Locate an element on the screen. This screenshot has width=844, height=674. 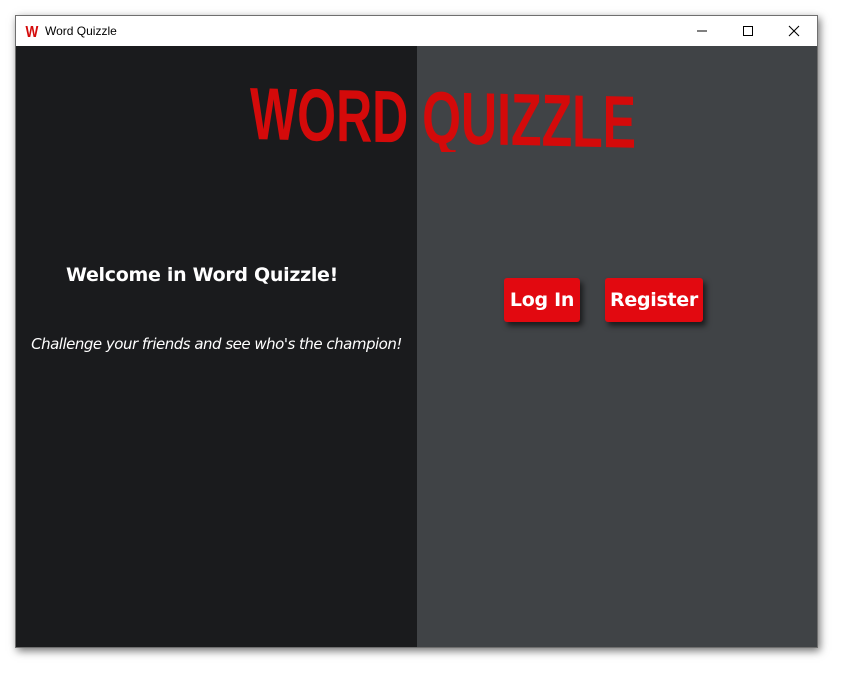
minimize-button is located at coordinates (702, 31).